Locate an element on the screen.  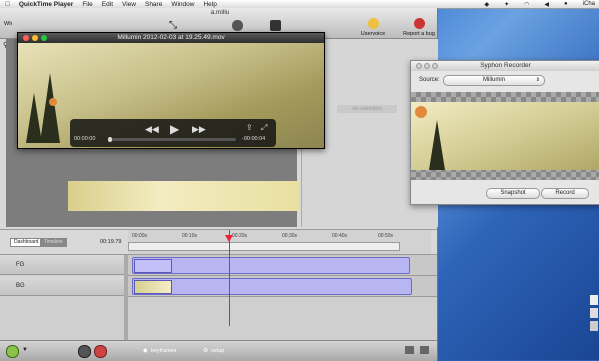
source-value: Millumin is located at coordinates (493, 80).